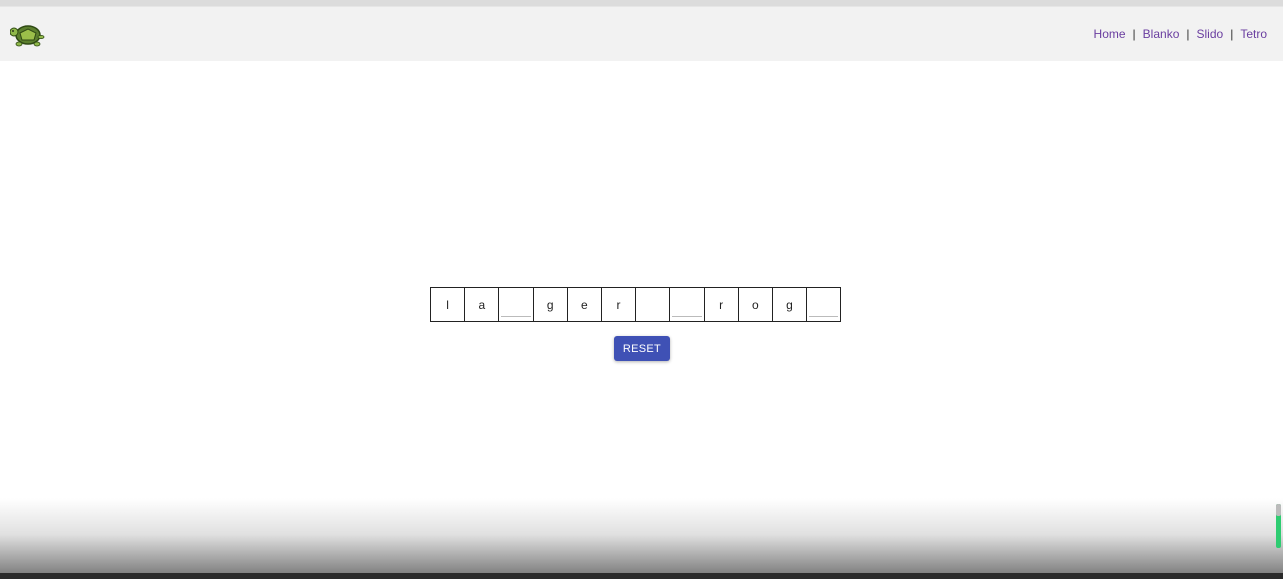 This screenshot has height=579, width=1283. Describe the element at coordinates (641, 3) in the screenshot. I see `browser-bookmarks-strip` at that location.